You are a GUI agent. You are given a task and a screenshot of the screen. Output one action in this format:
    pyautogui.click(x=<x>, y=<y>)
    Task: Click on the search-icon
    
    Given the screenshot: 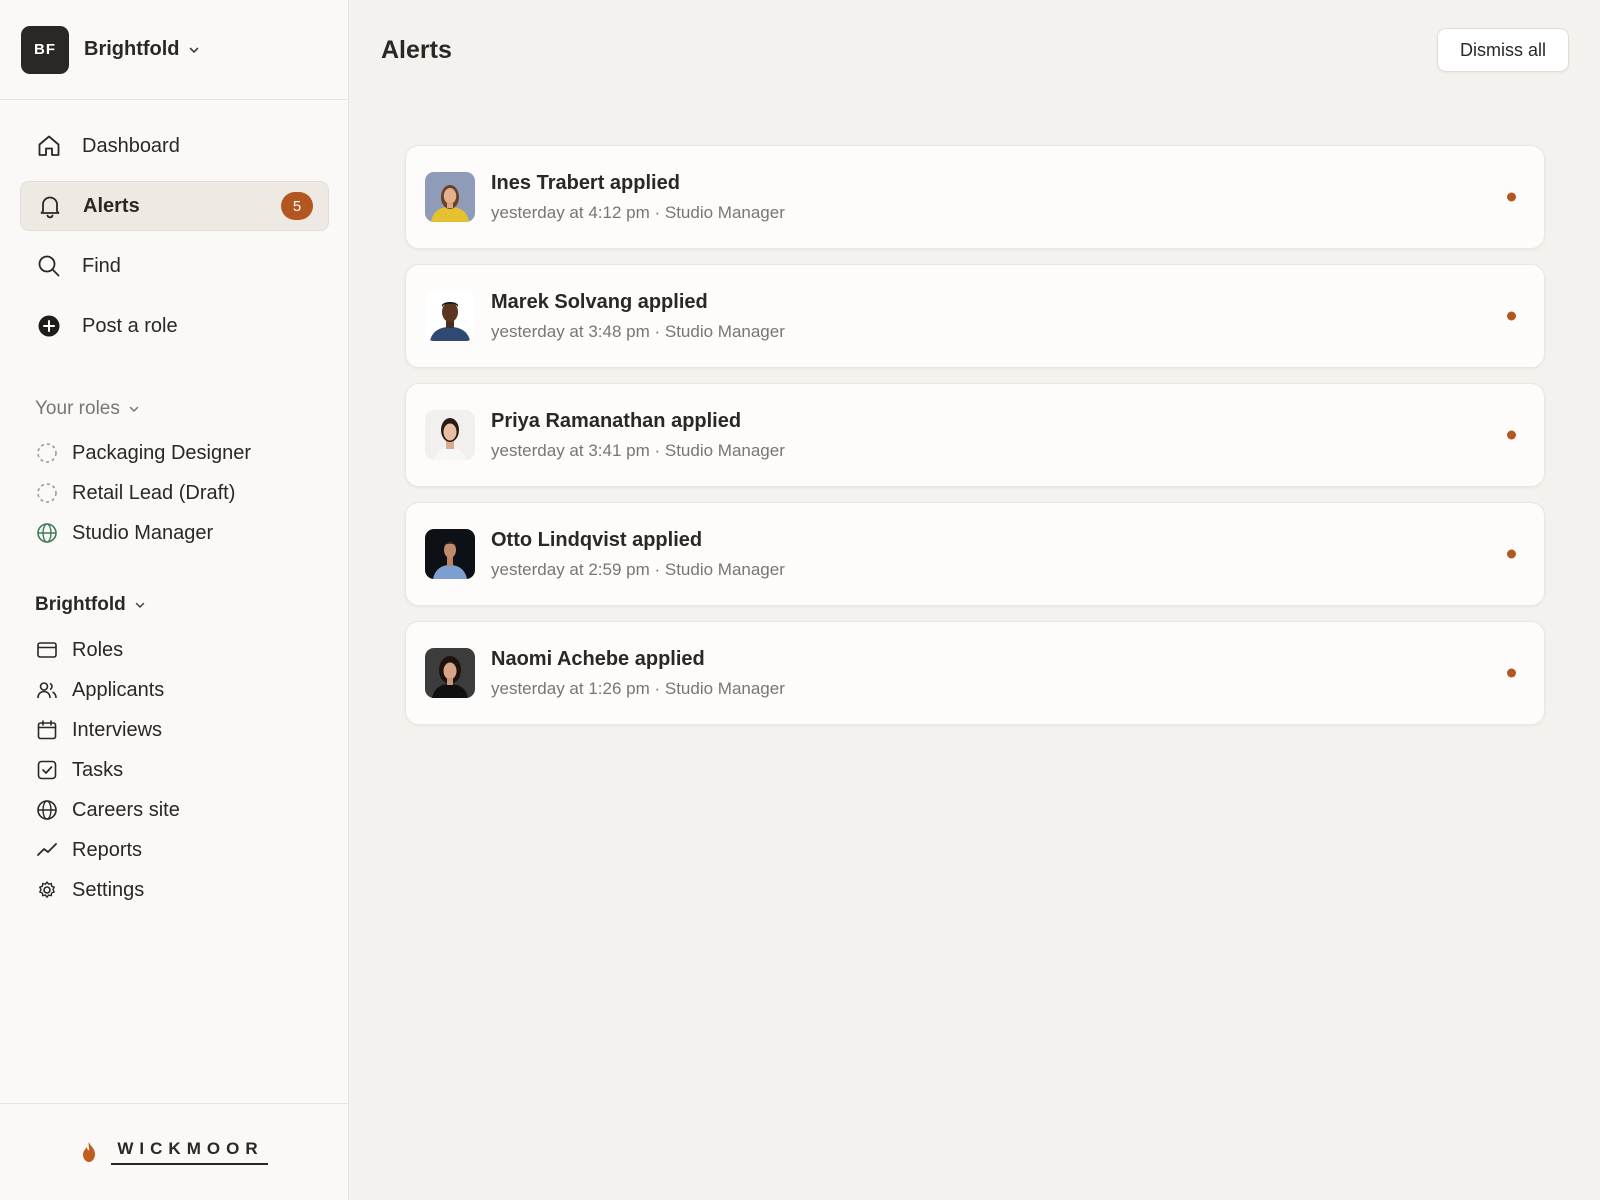 What is the action you would take?
    pyautogui.click(x=49, y=266)
    